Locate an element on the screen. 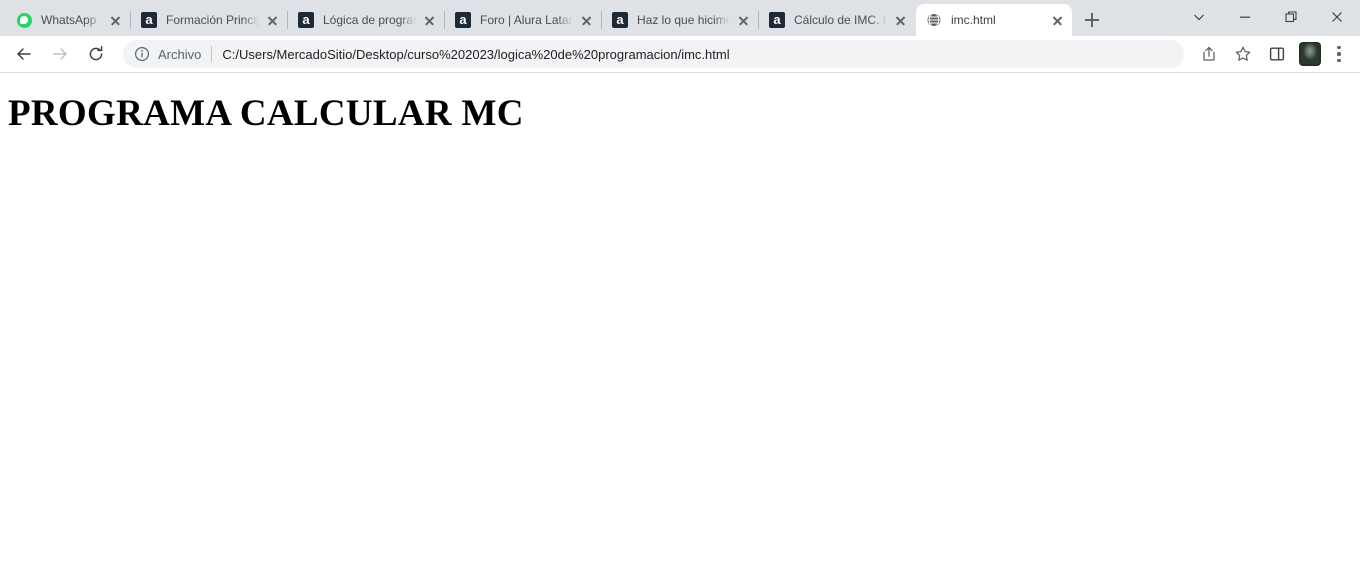 This screenshot has width=1360, height=584. tab-title: Formación Principiante en P is located at coordinates (212, 20).